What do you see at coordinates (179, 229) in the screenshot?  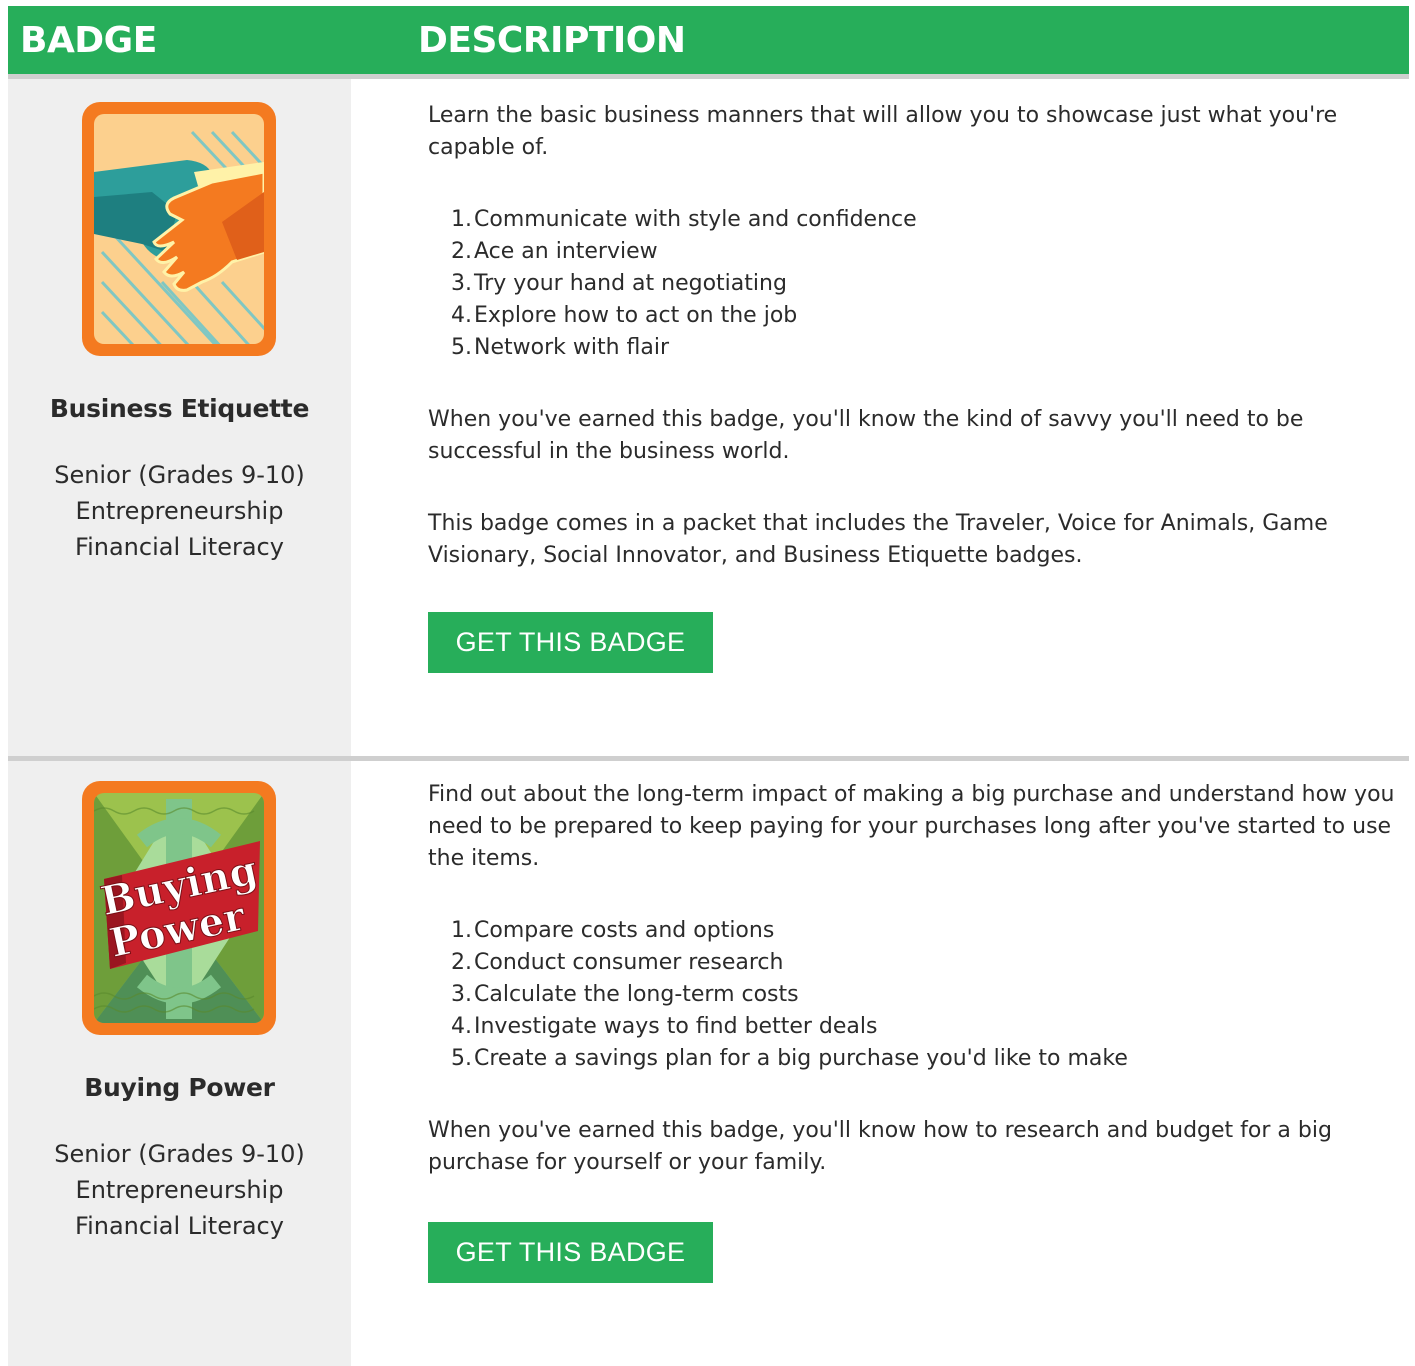 I see `handshake-icon` at bounding box center [179, 229].